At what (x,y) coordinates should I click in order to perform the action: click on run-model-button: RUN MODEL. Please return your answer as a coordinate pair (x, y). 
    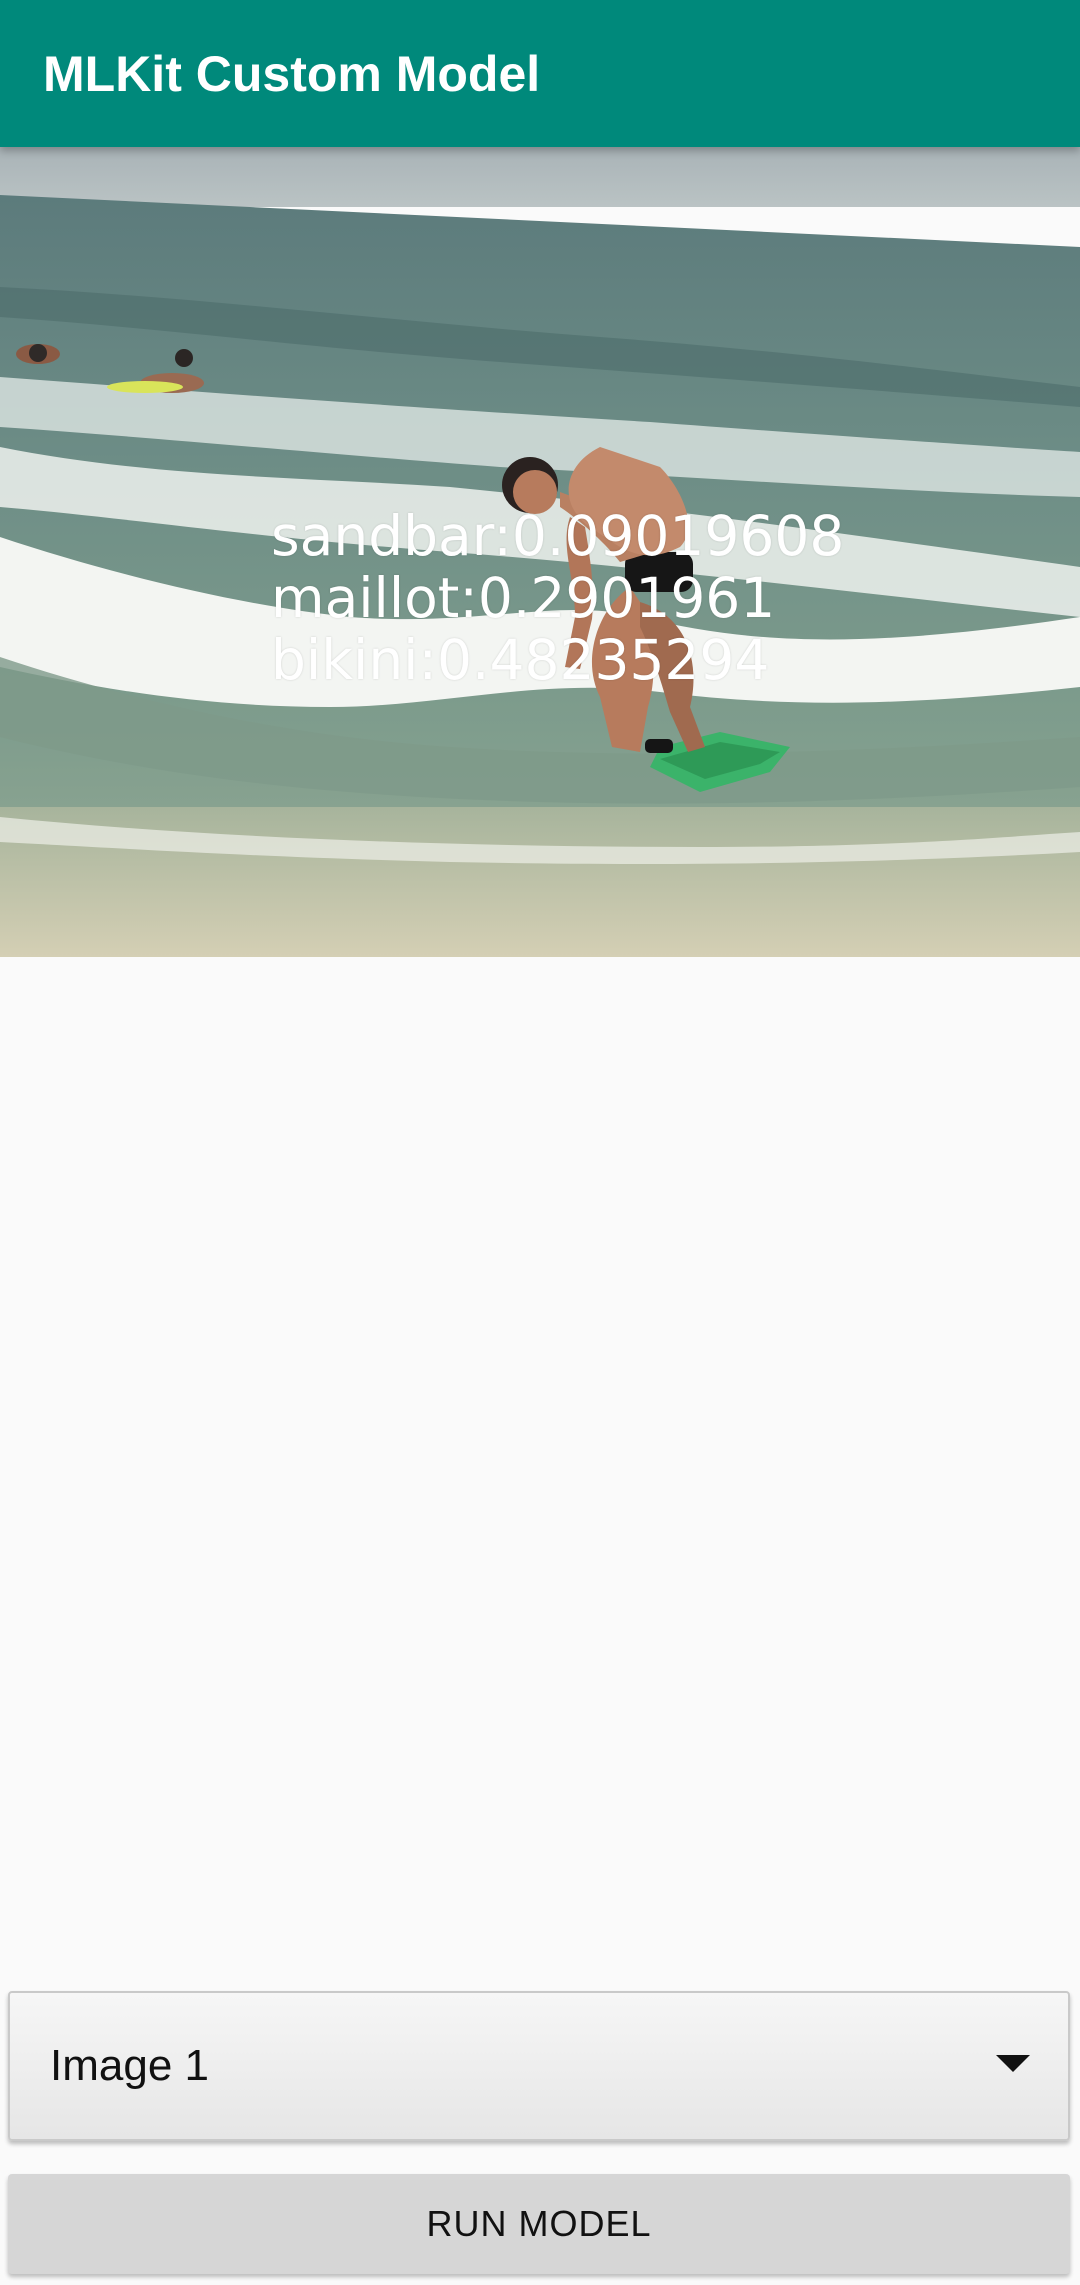
    Looking at the image, I should click on (539, 2224).